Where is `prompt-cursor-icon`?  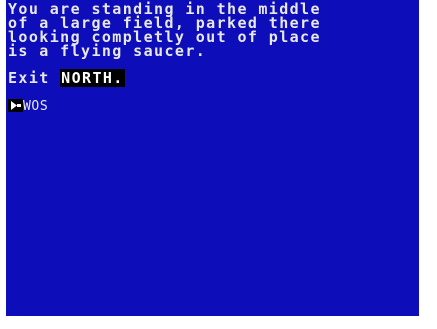 prompt-cursor-icon is located at coordinates (15, 105).